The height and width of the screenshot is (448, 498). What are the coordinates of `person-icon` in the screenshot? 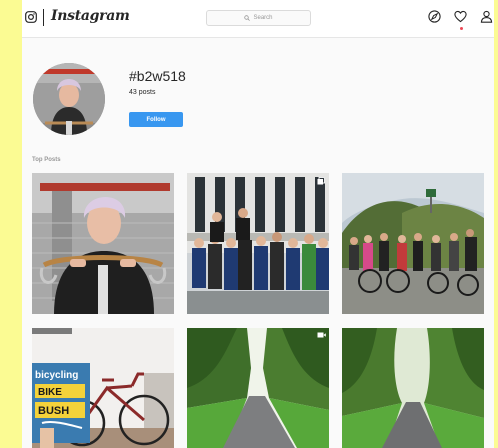 It's located at (486, 16).